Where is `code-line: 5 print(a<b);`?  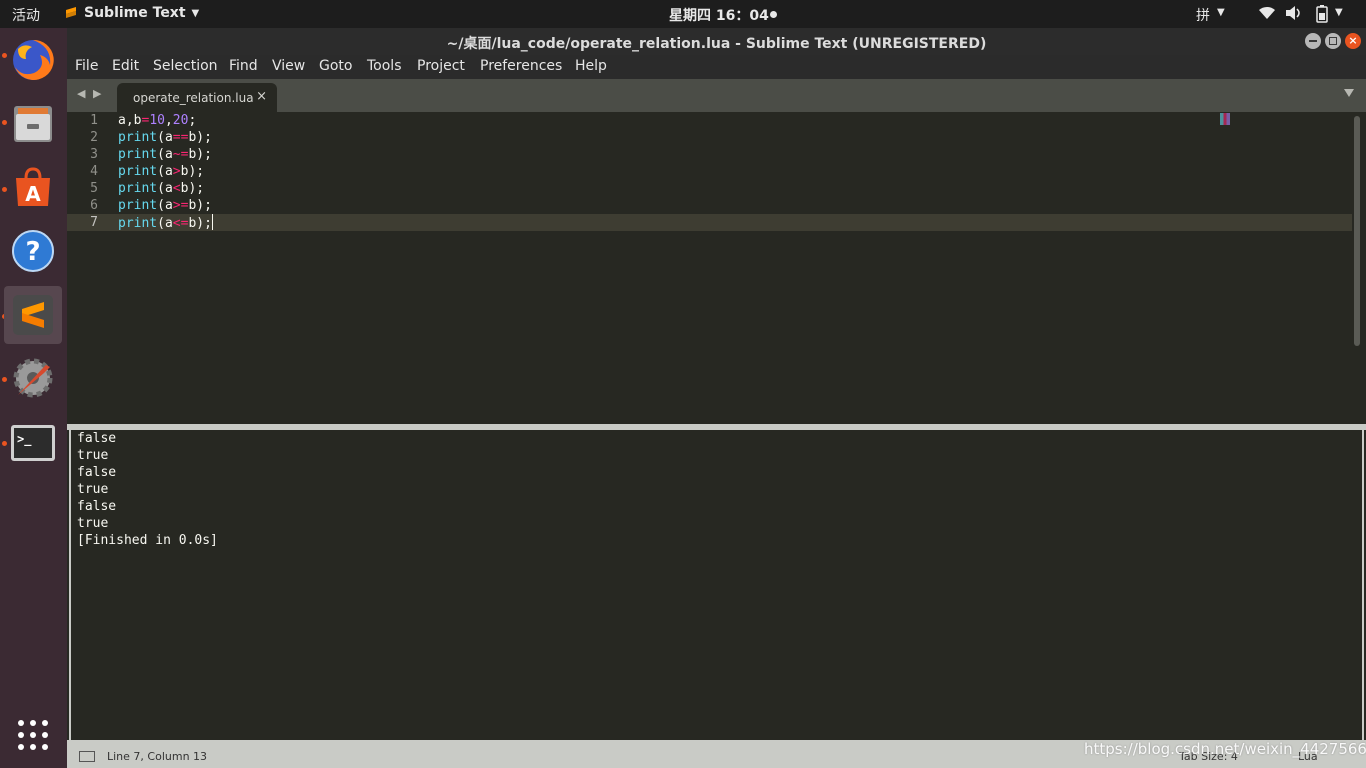 code-line: 5 print(a<b); is located at coordinates (709, 188).